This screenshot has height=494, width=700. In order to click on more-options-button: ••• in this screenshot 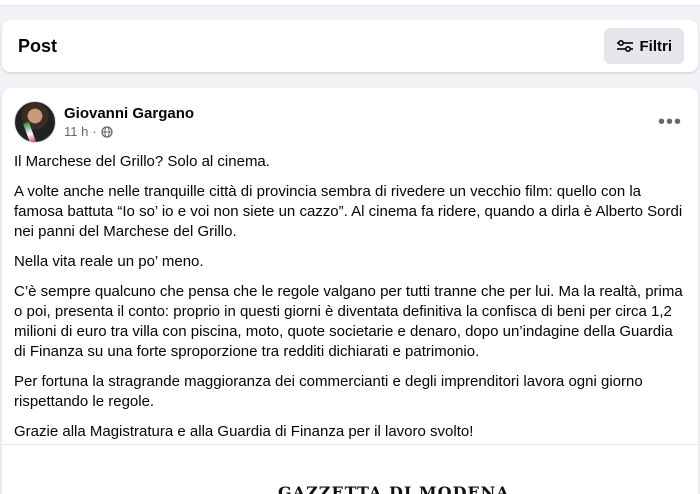, I will do `click(670, 122)`.